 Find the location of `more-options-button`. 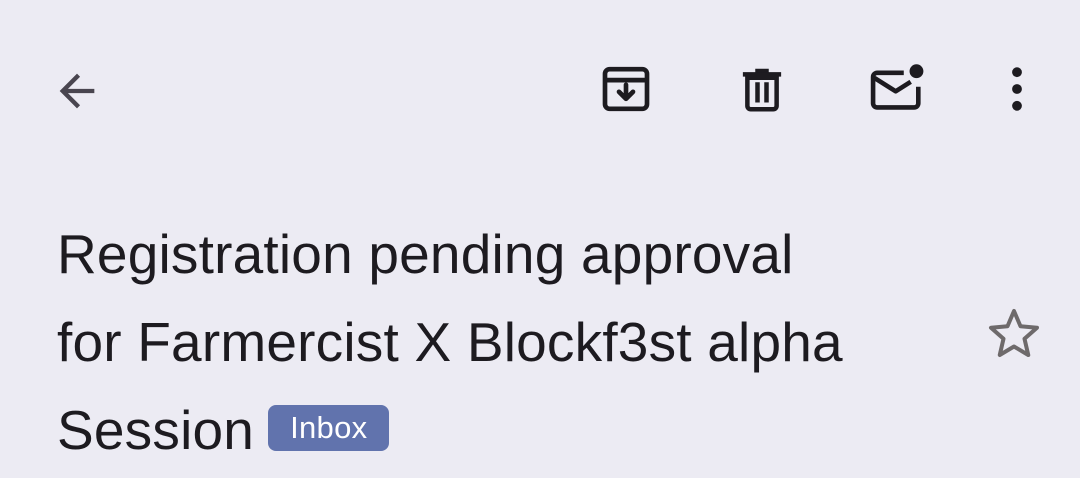

more-options-button is located at coordinates (1017, 89).